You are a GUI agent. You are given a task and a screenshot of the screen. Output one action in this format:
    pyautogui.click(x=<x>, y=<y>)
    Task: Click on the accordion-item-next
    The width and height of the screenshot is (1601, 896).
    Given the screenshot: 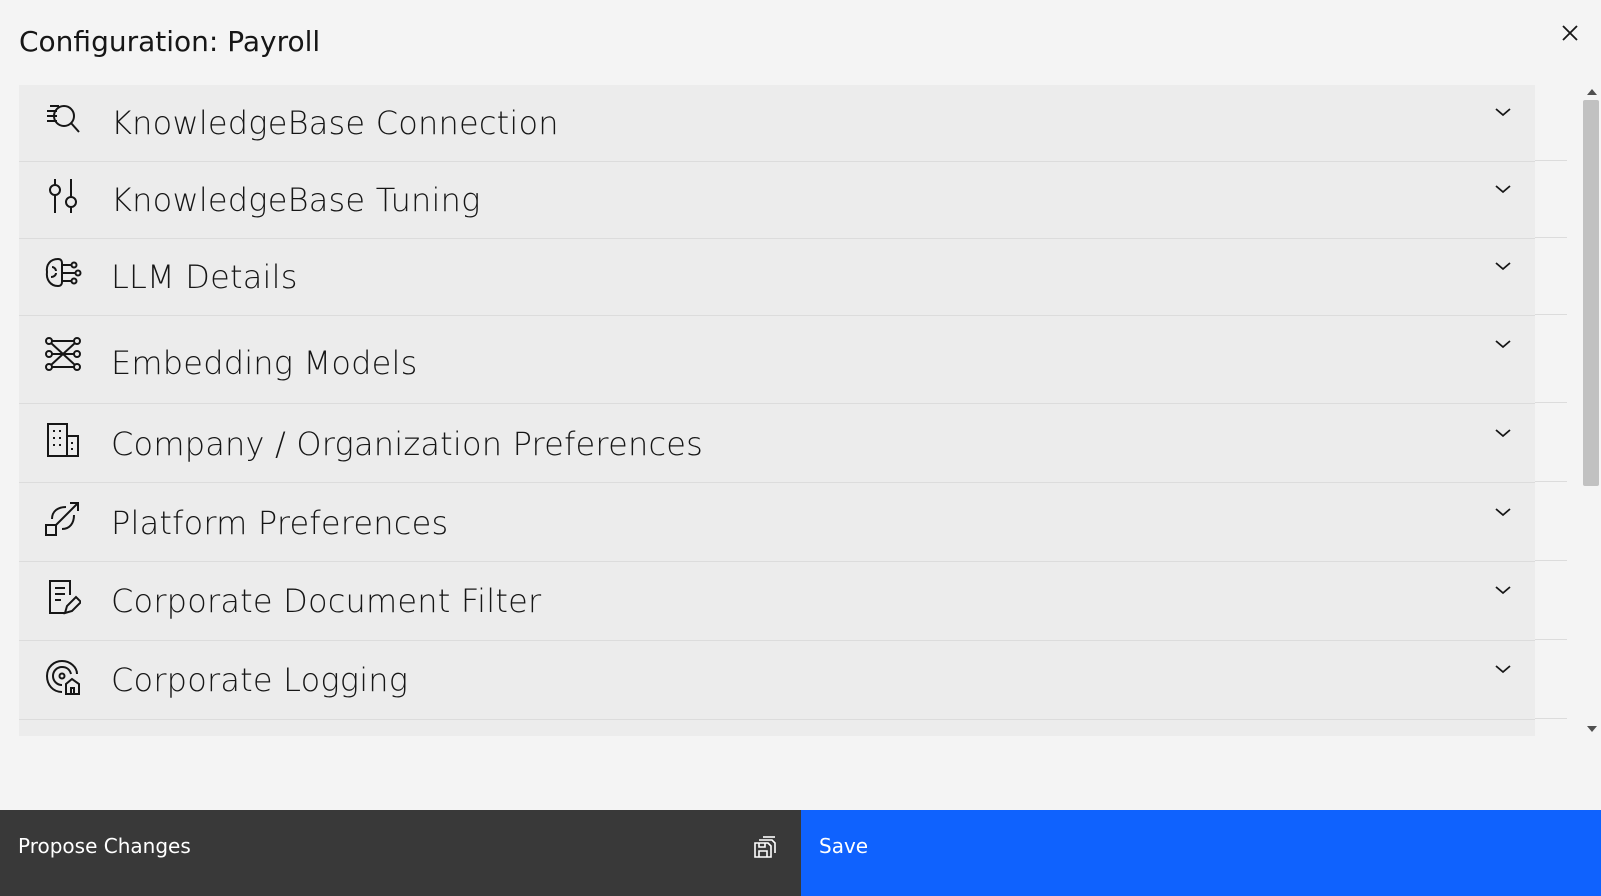 What is the action you would take?
    pyautogui.click(x=793, y=728)
    